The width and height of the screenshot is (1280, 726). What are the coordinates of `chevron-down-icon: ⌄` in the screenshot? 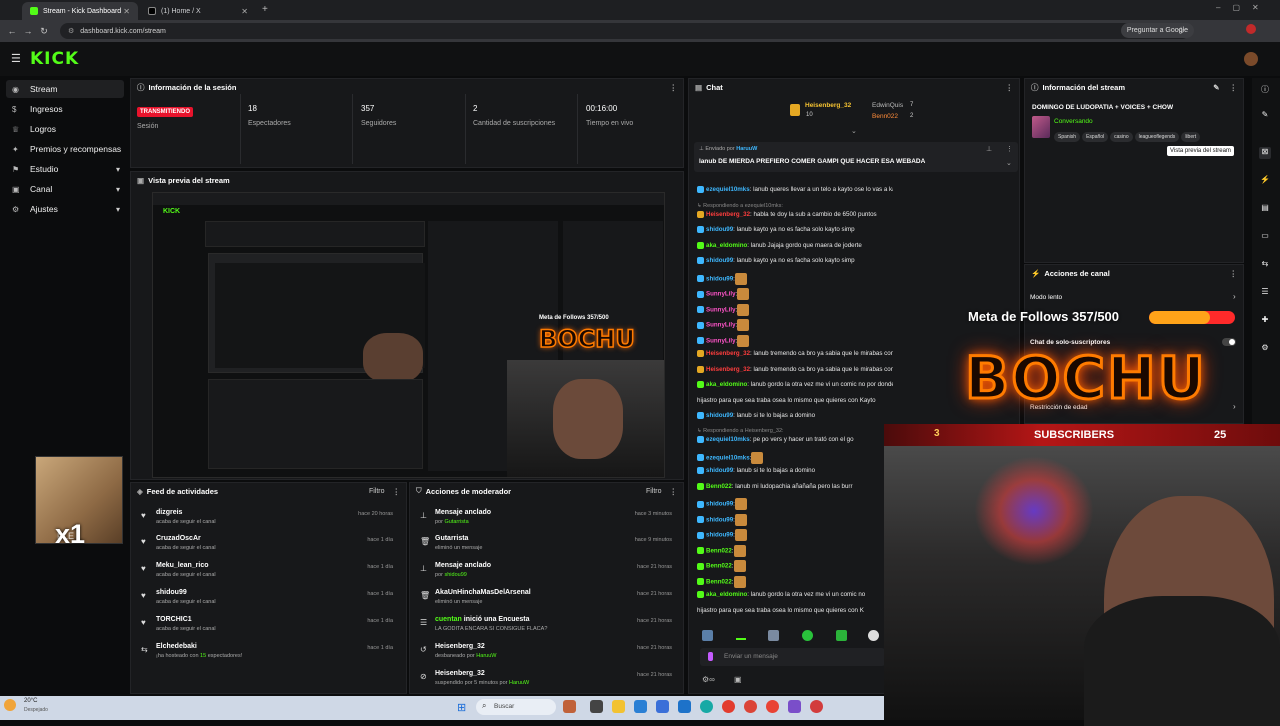 It's located at (1009, 163).